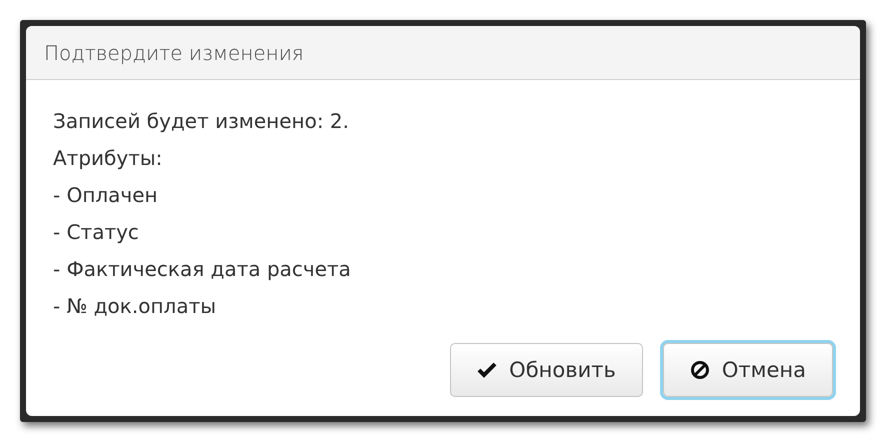 This screenshot has width=885, height=444. What do you see at coordinates (202, 269) in the screenshot?
I see `message-line: - Фактическая дата расчета` at bounding box center [202, 269].